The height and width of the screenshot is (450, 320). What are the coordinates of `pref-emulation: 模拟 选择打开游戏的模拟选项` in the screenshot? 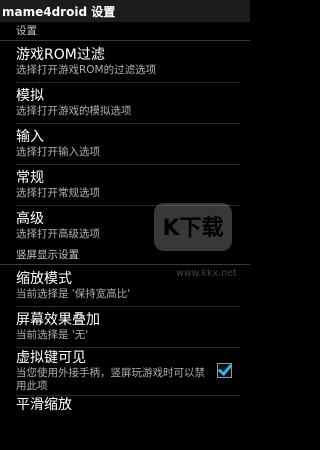 It's located at (125, 102).